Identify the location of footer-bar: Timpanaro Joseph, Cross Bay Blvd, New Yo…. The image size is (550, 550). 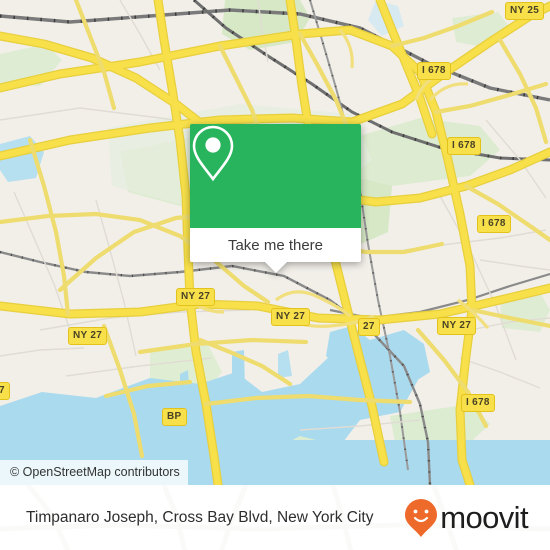
(275, 517).